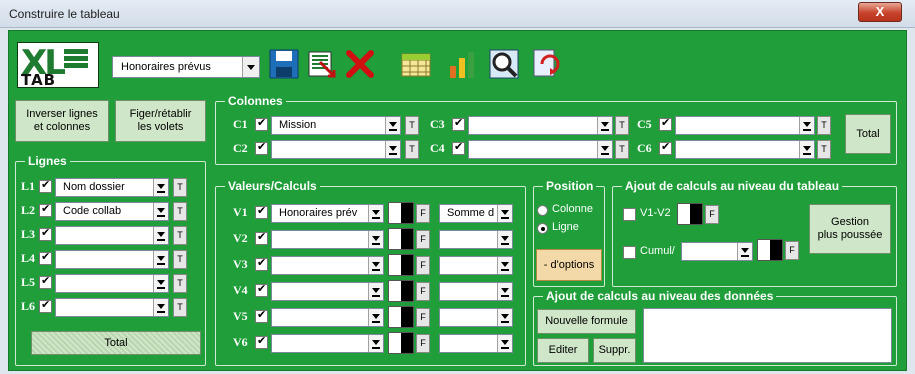 The image size is (915, 374). Describe the element at coordinates (322, 64) in the screenshot. I see `export-icon` at that location.